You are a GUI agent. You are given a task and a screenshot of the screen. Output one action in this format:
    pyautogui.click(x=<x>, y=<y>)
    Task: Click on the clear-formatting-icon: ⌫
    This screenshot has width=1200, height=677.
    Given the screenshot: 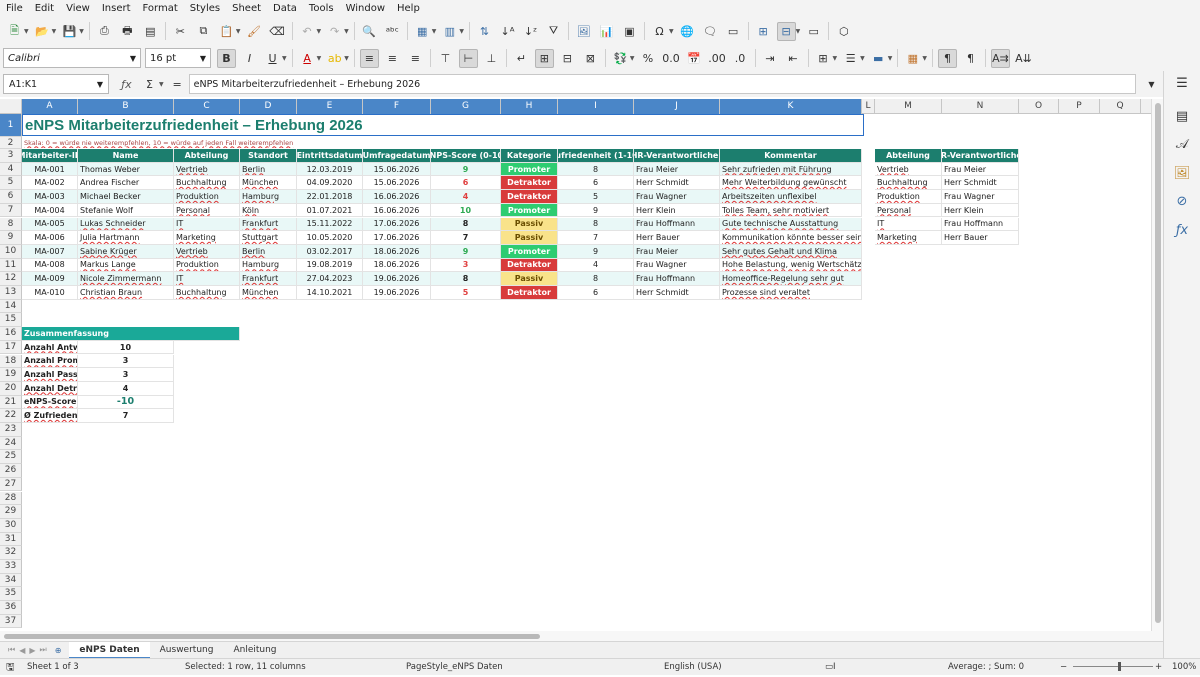 What is the action you would take?
    pyautogui.click(x=277, y=31)
    